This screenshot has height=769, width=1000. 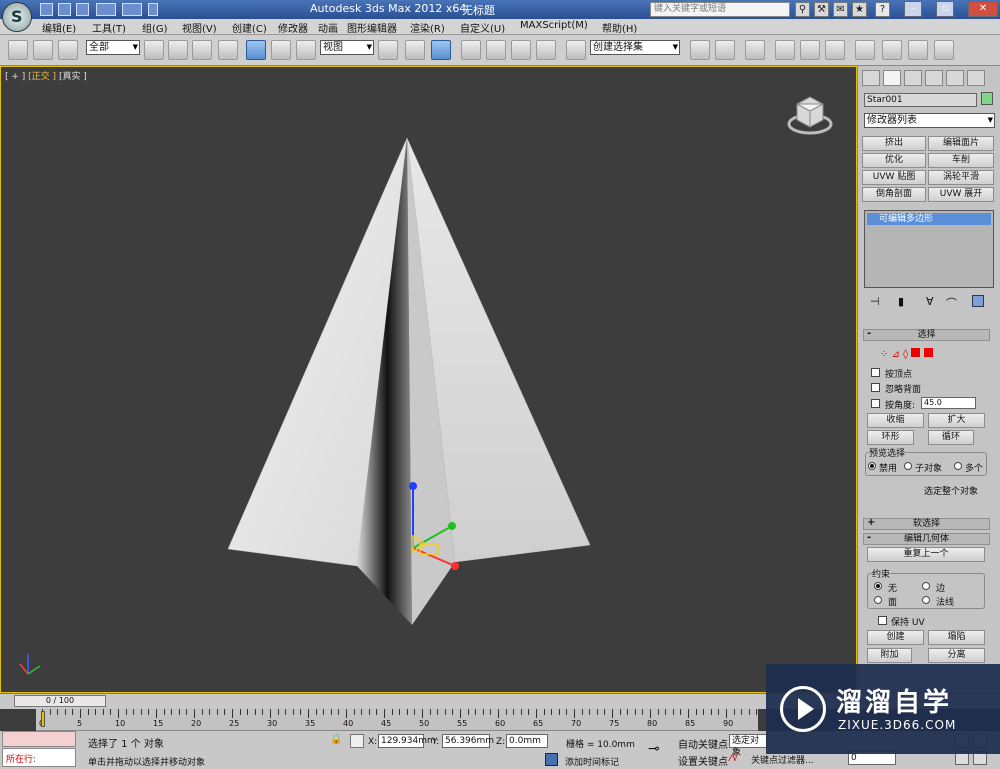 I want to click on create-tab-icon, so click(x=871, y=78).